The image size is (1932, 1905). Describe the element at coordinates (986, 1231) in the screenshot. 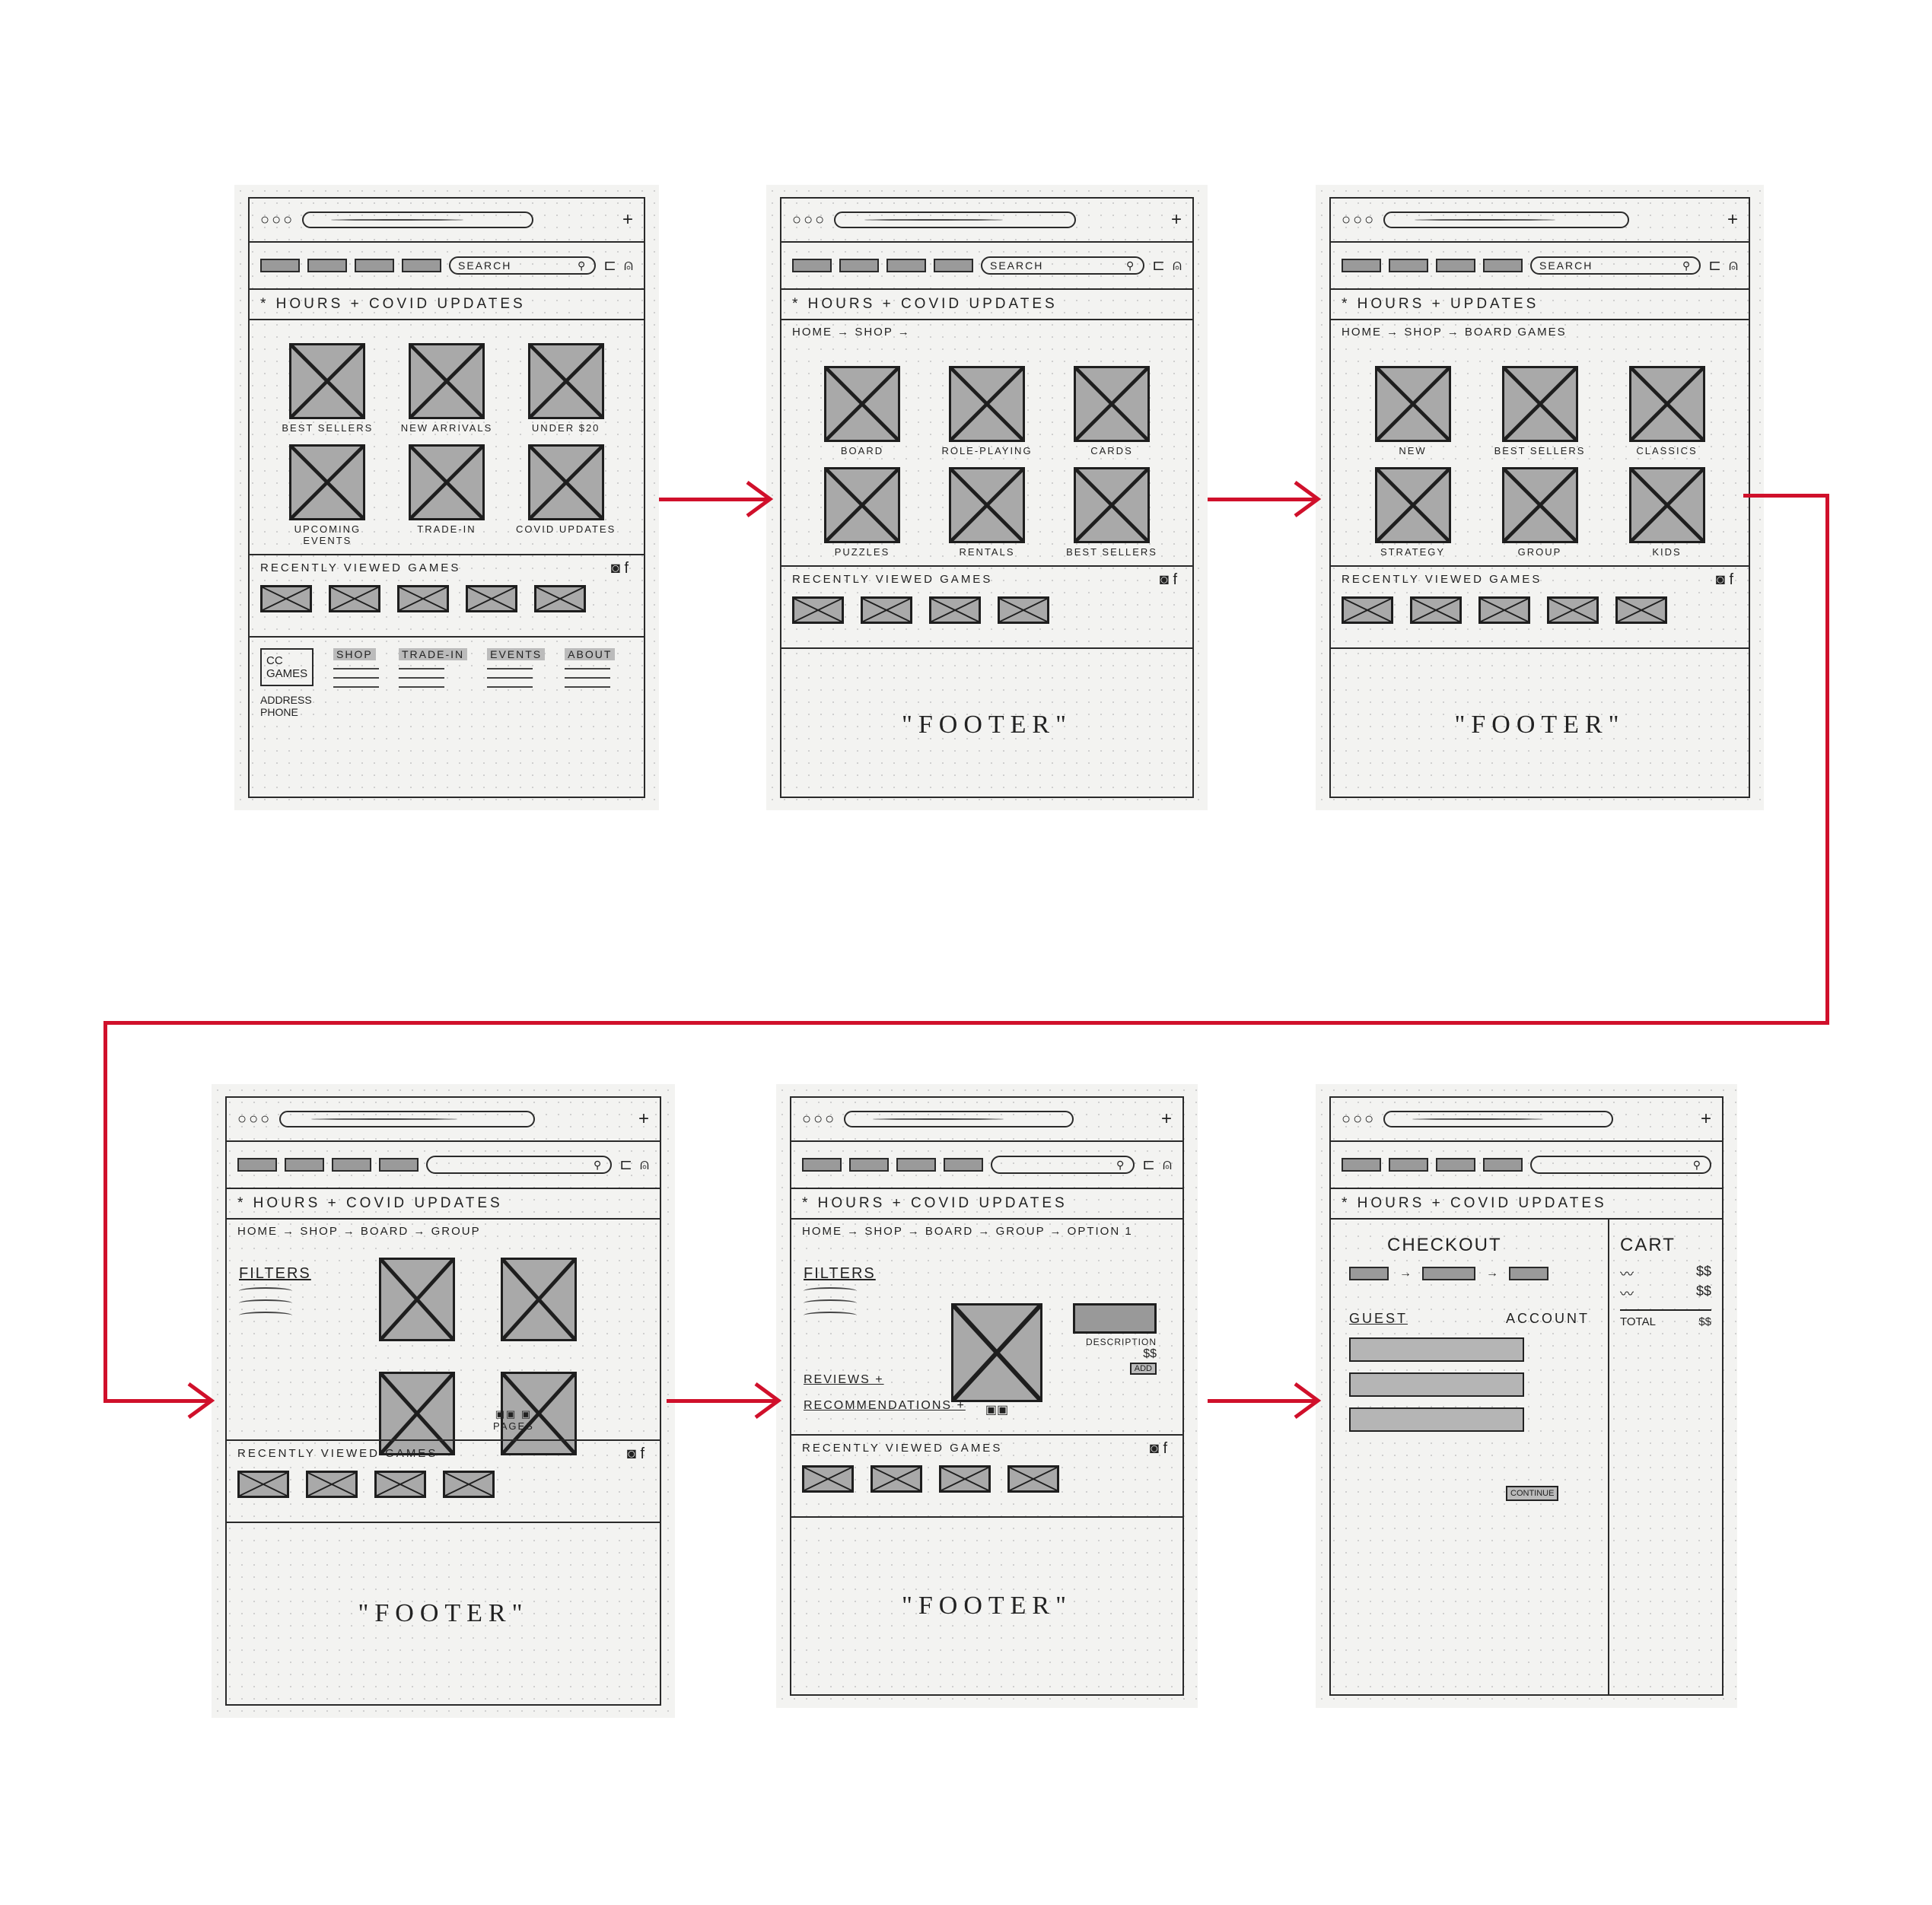

I see `breadcrumb: HOME → SHOP → BOARD → GROUP → OPTION 1` at that location.